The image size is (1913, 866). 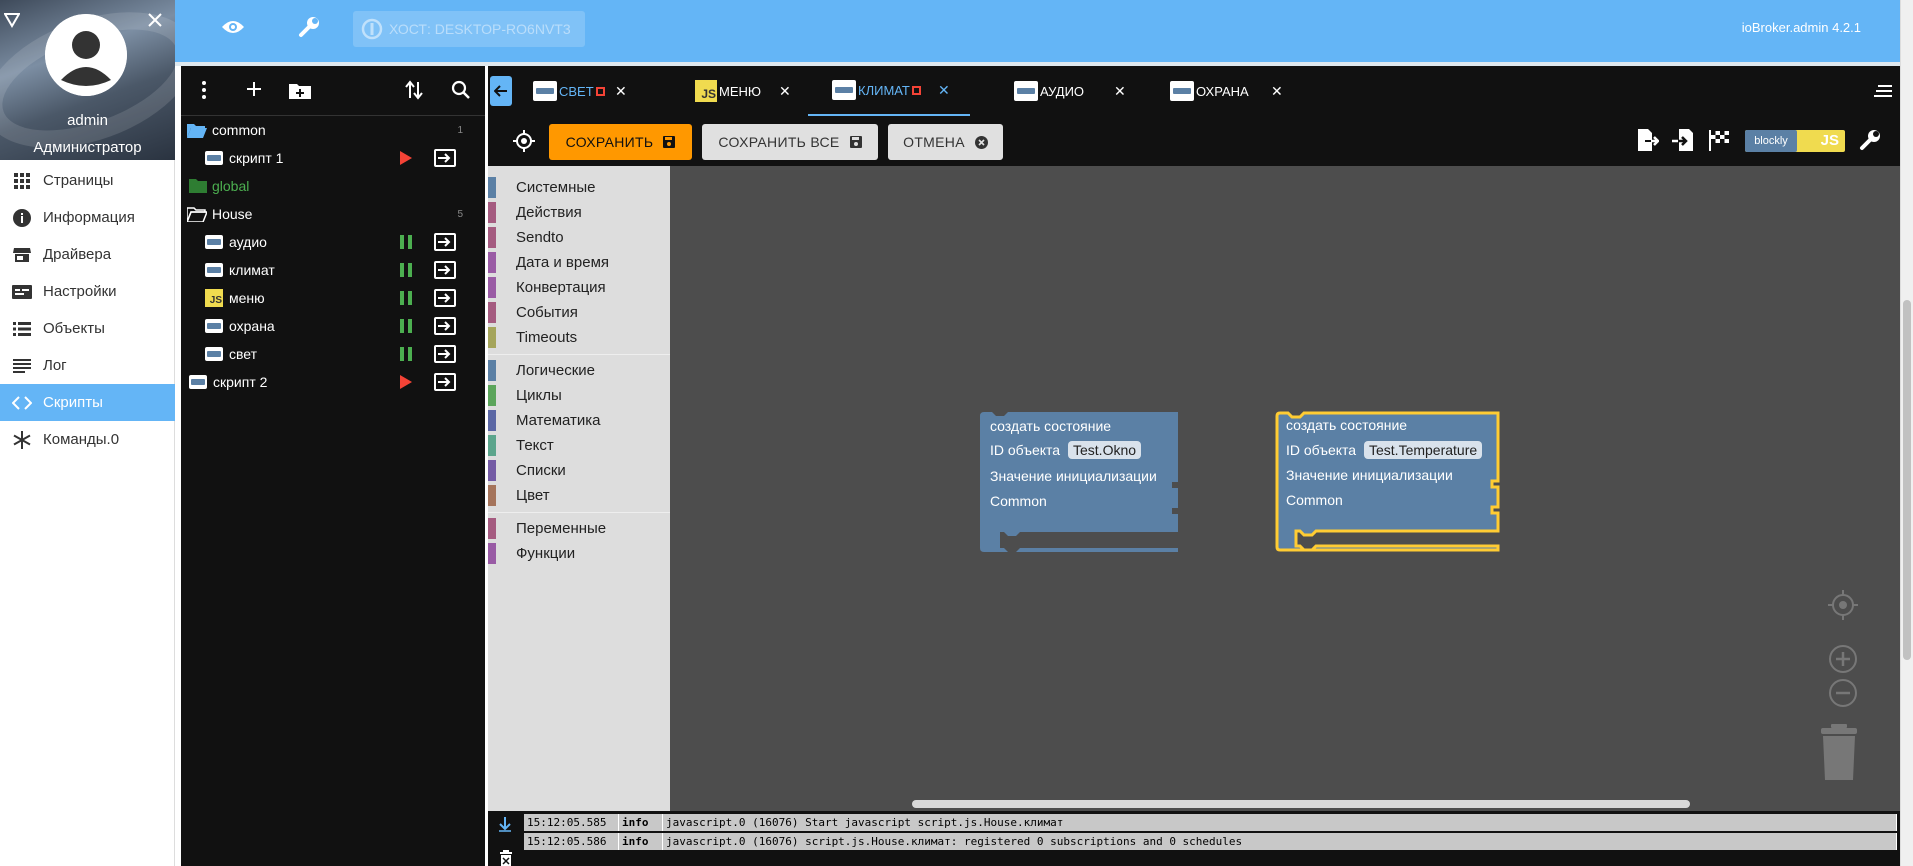 What do you see at coordinates (889, 91) in the screenshot?
I see `tab-klimat: КЛИМАТ ✕` at bounding box center [889, 91].